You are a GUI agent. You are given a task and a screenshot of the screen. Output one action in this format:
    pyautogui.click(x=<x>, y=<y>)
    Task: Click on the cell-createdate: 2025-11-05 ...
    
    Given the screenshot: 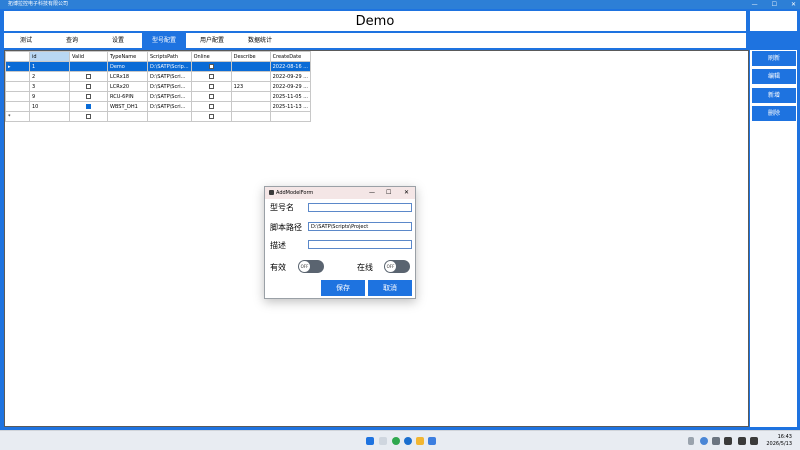 What is the action you would take?
    pyautogui.click(x=290, y=96)
    